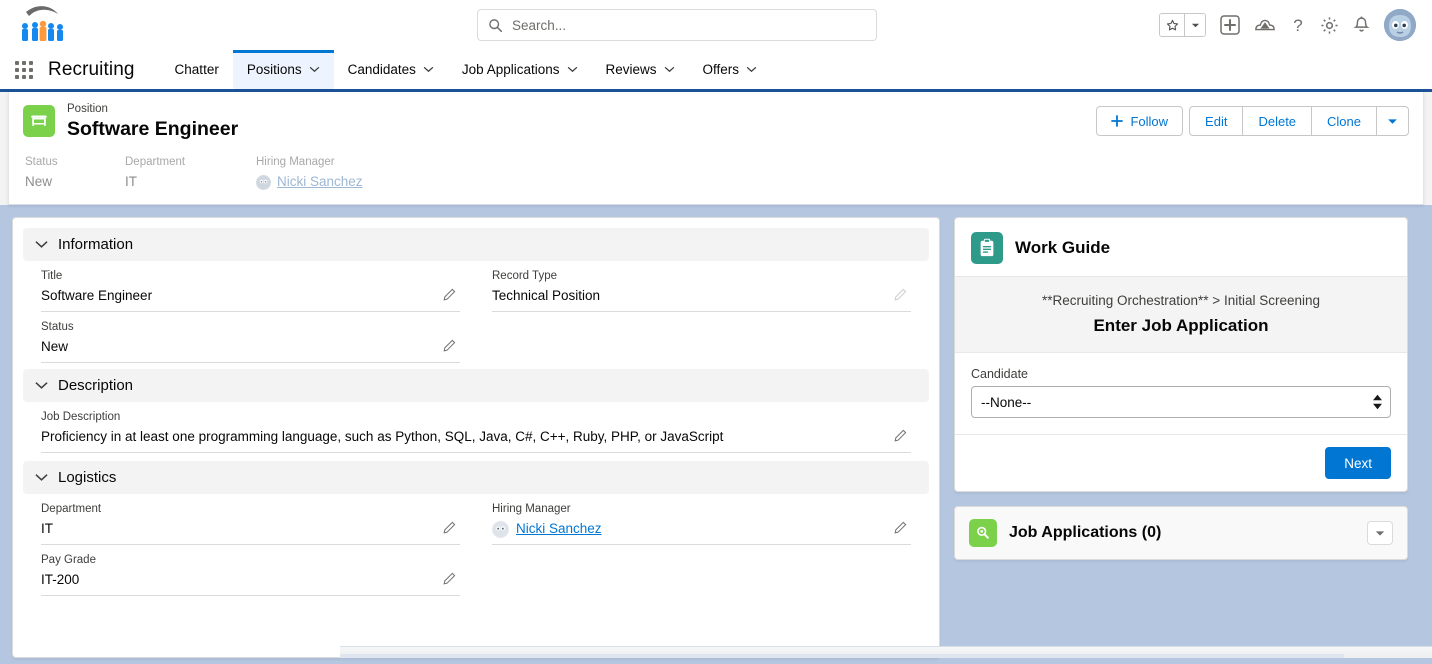  Describe the element at coordinates (1329, 25) in the screenshot. I see `setup-gear-icon` at that location.